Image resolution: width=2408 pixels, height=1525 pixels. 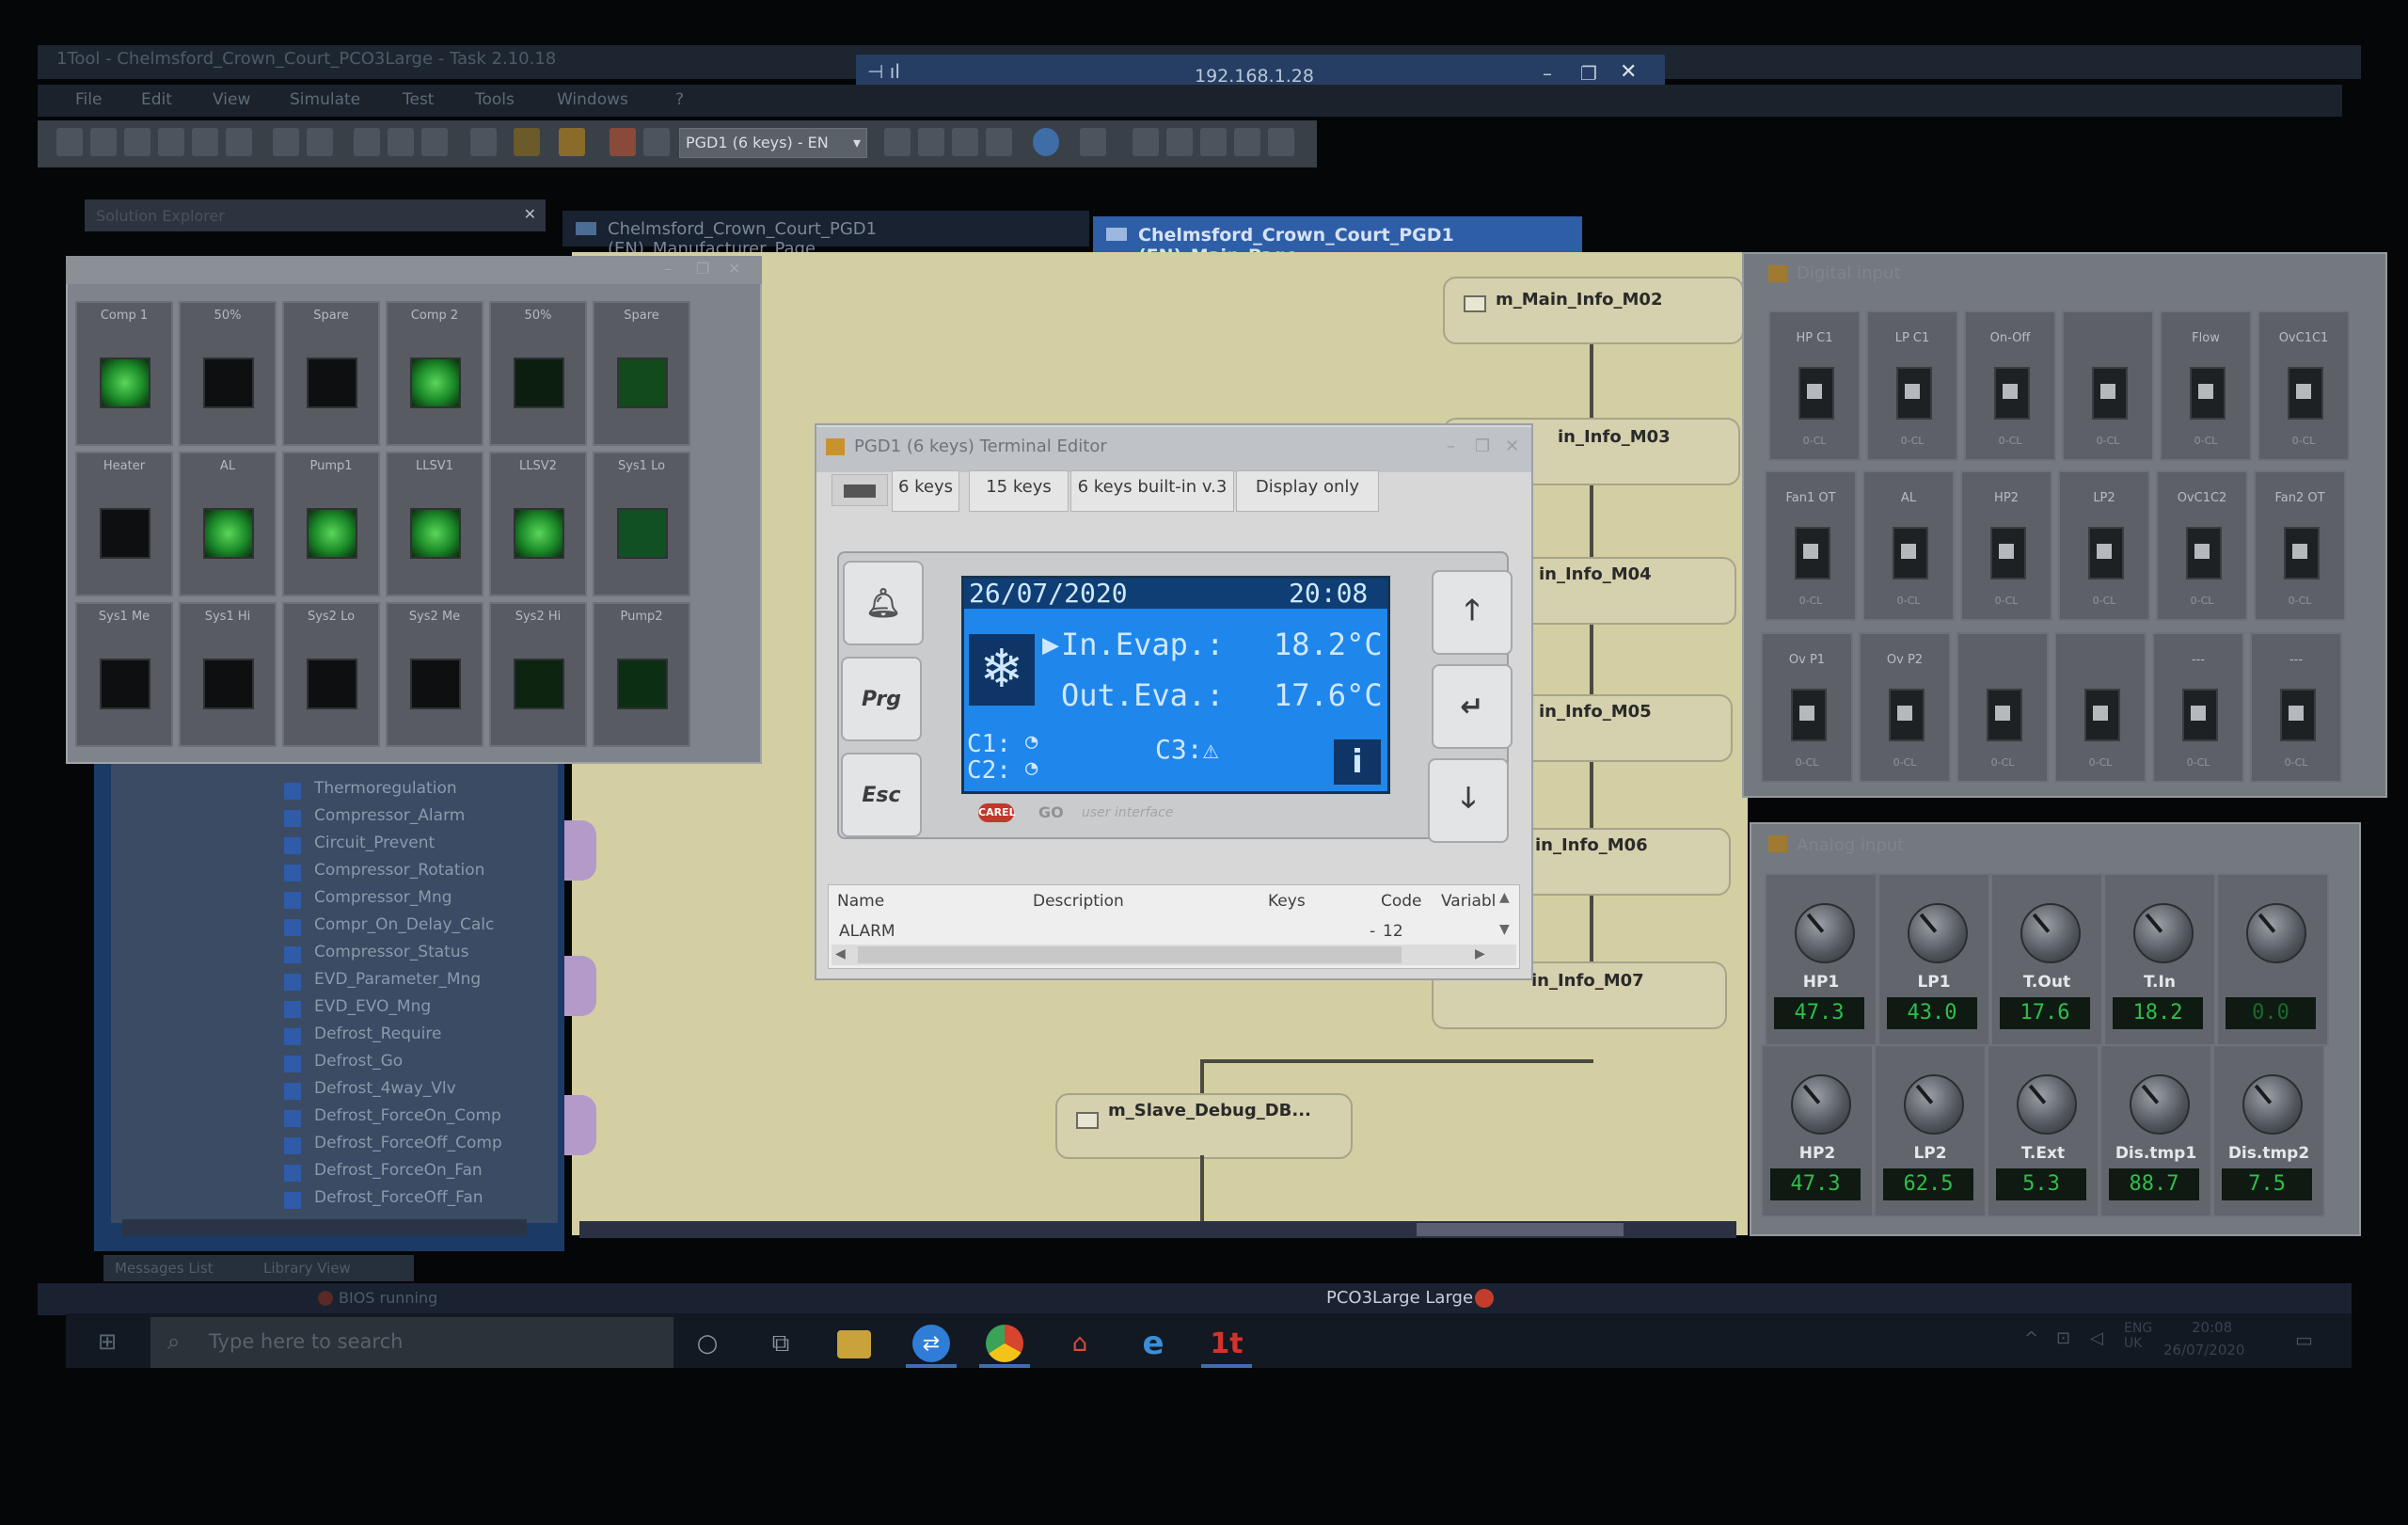 What do you see at coordinates (419, 99) in the screenshot?
I see `menu-test: Test` at bounding box center [419, 99].